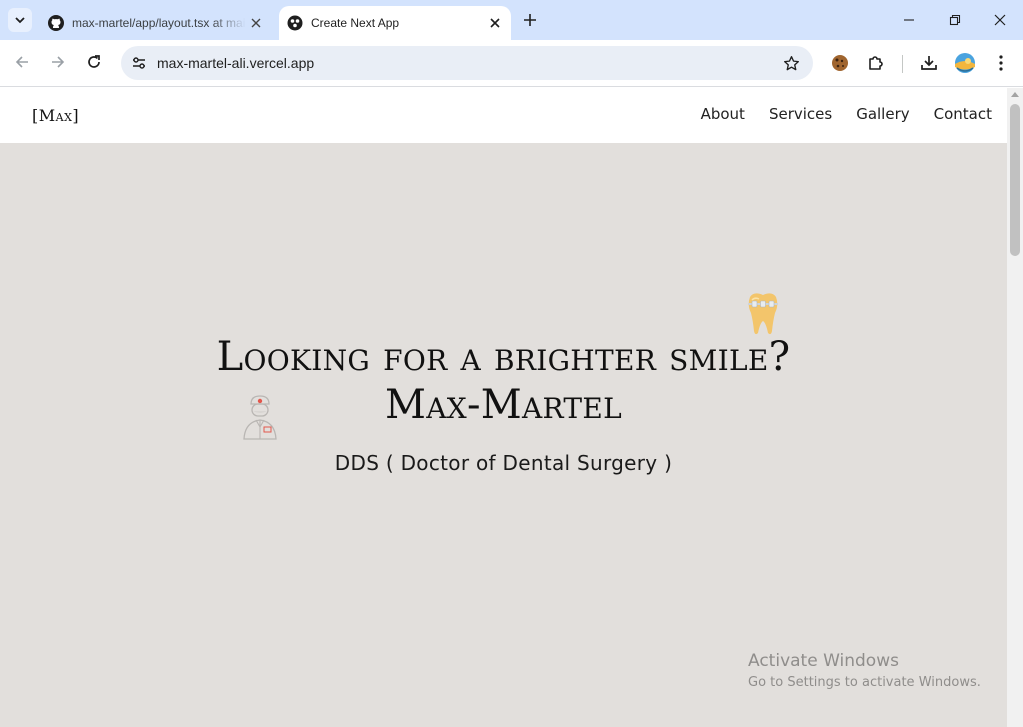  Describe the element at coordinates (503, 405) in the screenshot. I see `headline-line-2: Max-Martel` at that location.